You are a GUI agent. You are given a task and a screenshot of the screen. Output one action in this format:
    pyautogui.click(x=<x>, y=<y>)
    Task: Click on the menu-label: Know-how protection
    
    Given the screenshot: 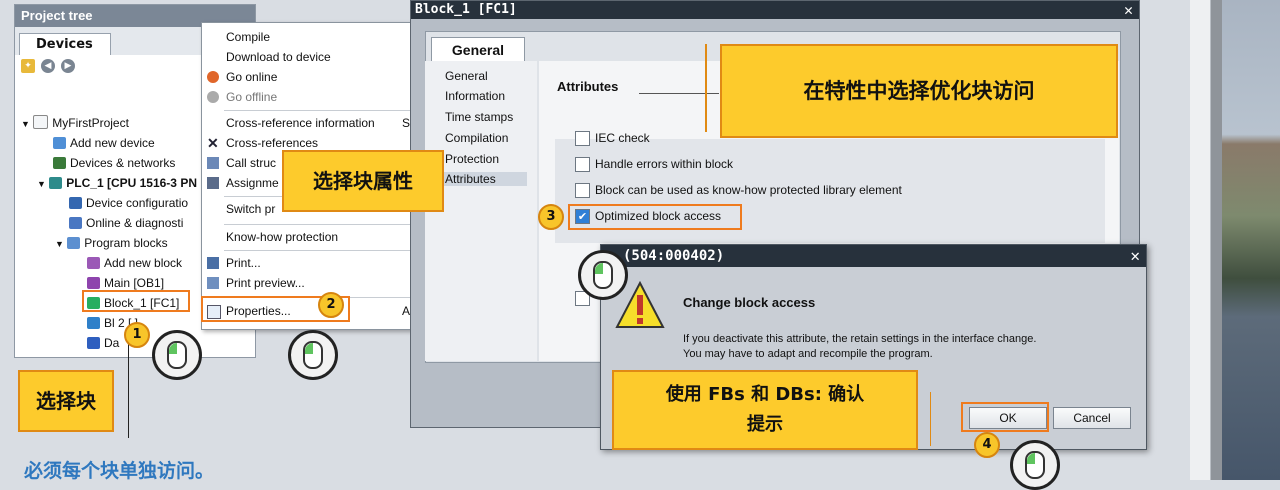 What is the action you would take?
    pyautogui.click(x=282, y=237)
    